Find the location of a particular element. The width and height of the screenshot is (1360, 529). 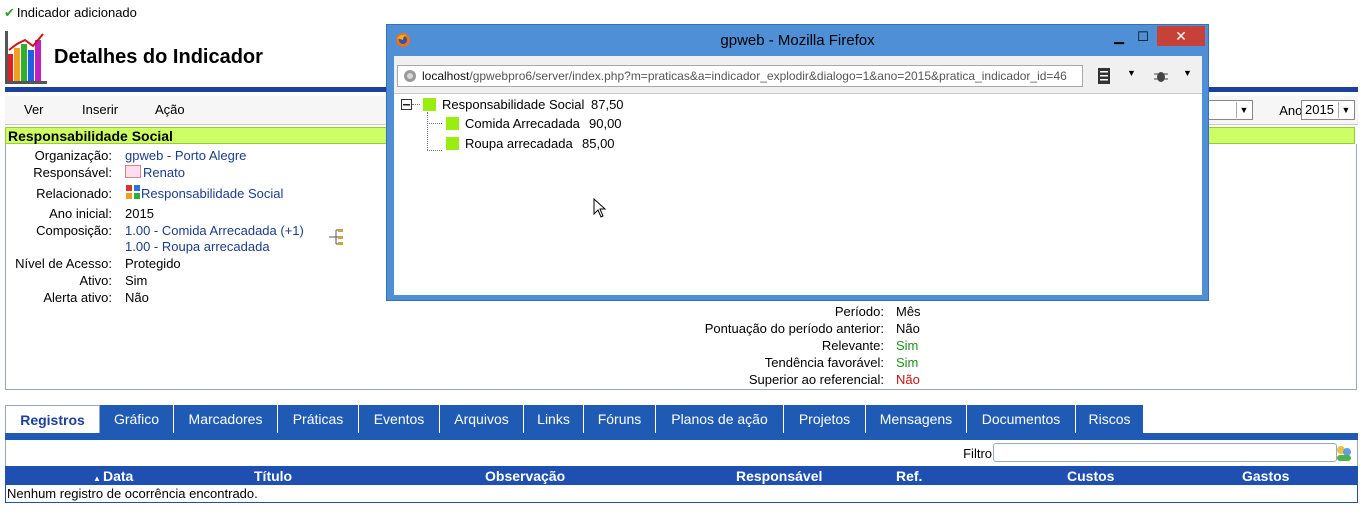

search-people-icon is located at coordinates (1344, 453).